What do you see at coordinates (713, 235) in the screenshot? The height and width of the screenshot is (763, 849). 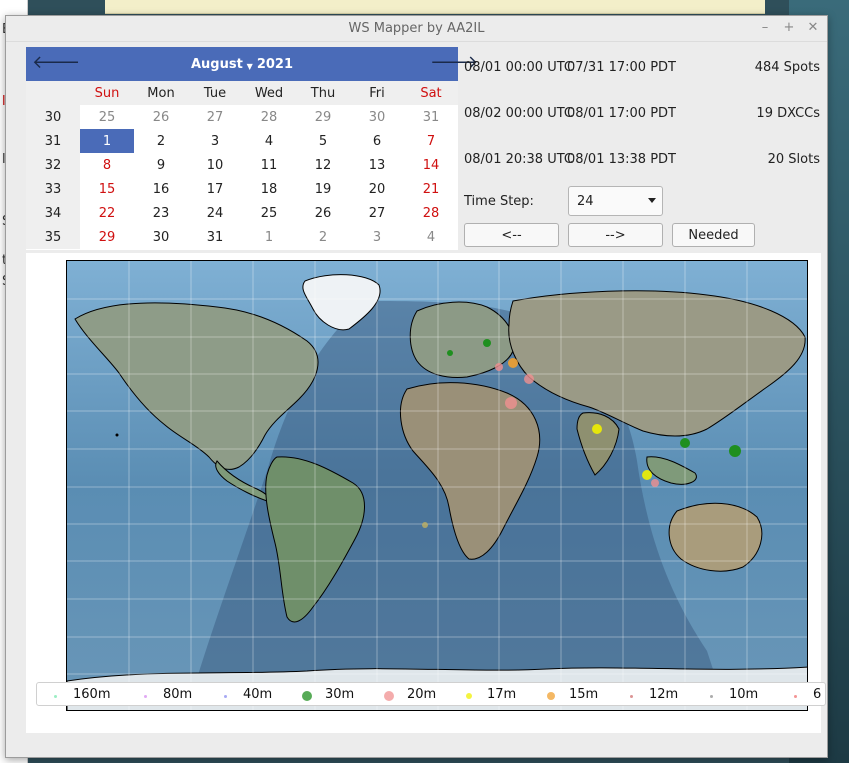 I see `needed-button: Needed` at bounding box center [713, 235].